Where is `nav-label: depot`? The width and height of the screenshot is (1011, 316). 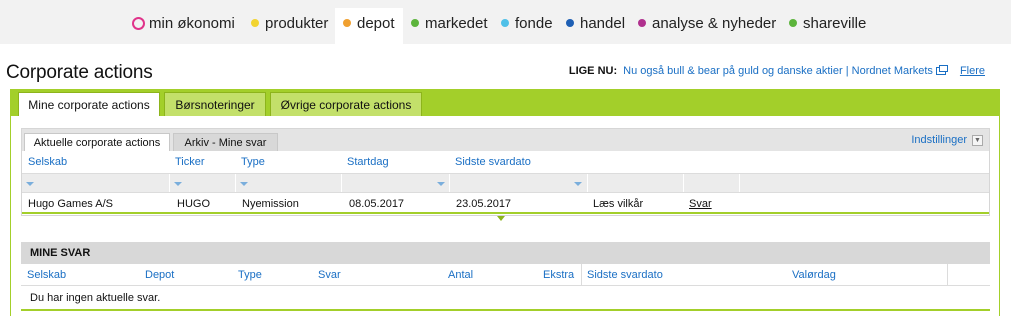
nav-label: depot is located at coordinates (376, 23).